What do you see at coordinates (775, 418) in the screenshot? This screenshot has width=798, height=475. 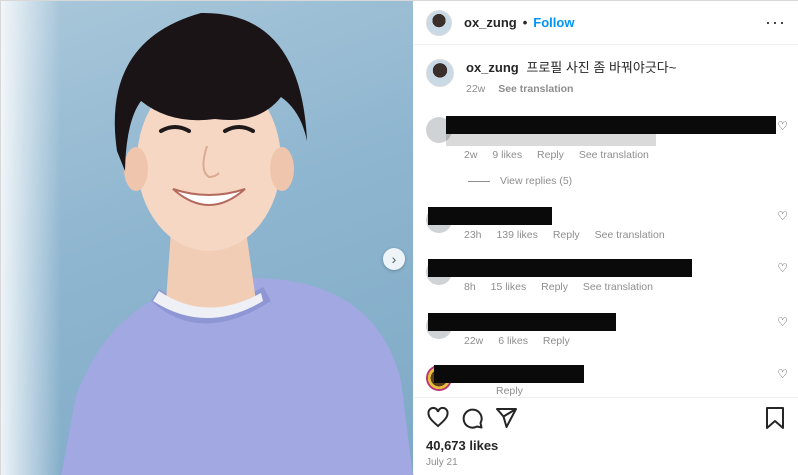 I see `bookmark-icon` at bounding box center [775, 418].